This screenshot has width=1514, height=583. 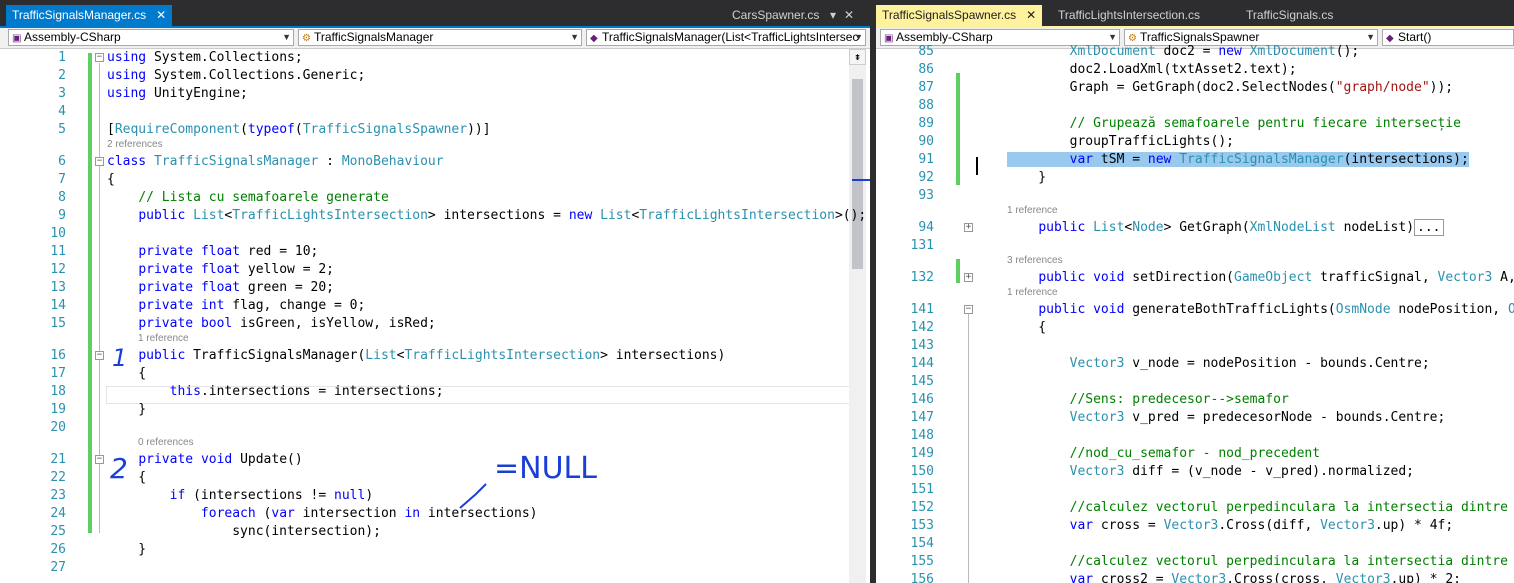 What do you see at coordinates (1448, 37) in the screenshot?
I see `member-dropdown: ◆ Start()` at bounding box center [1448, 37].